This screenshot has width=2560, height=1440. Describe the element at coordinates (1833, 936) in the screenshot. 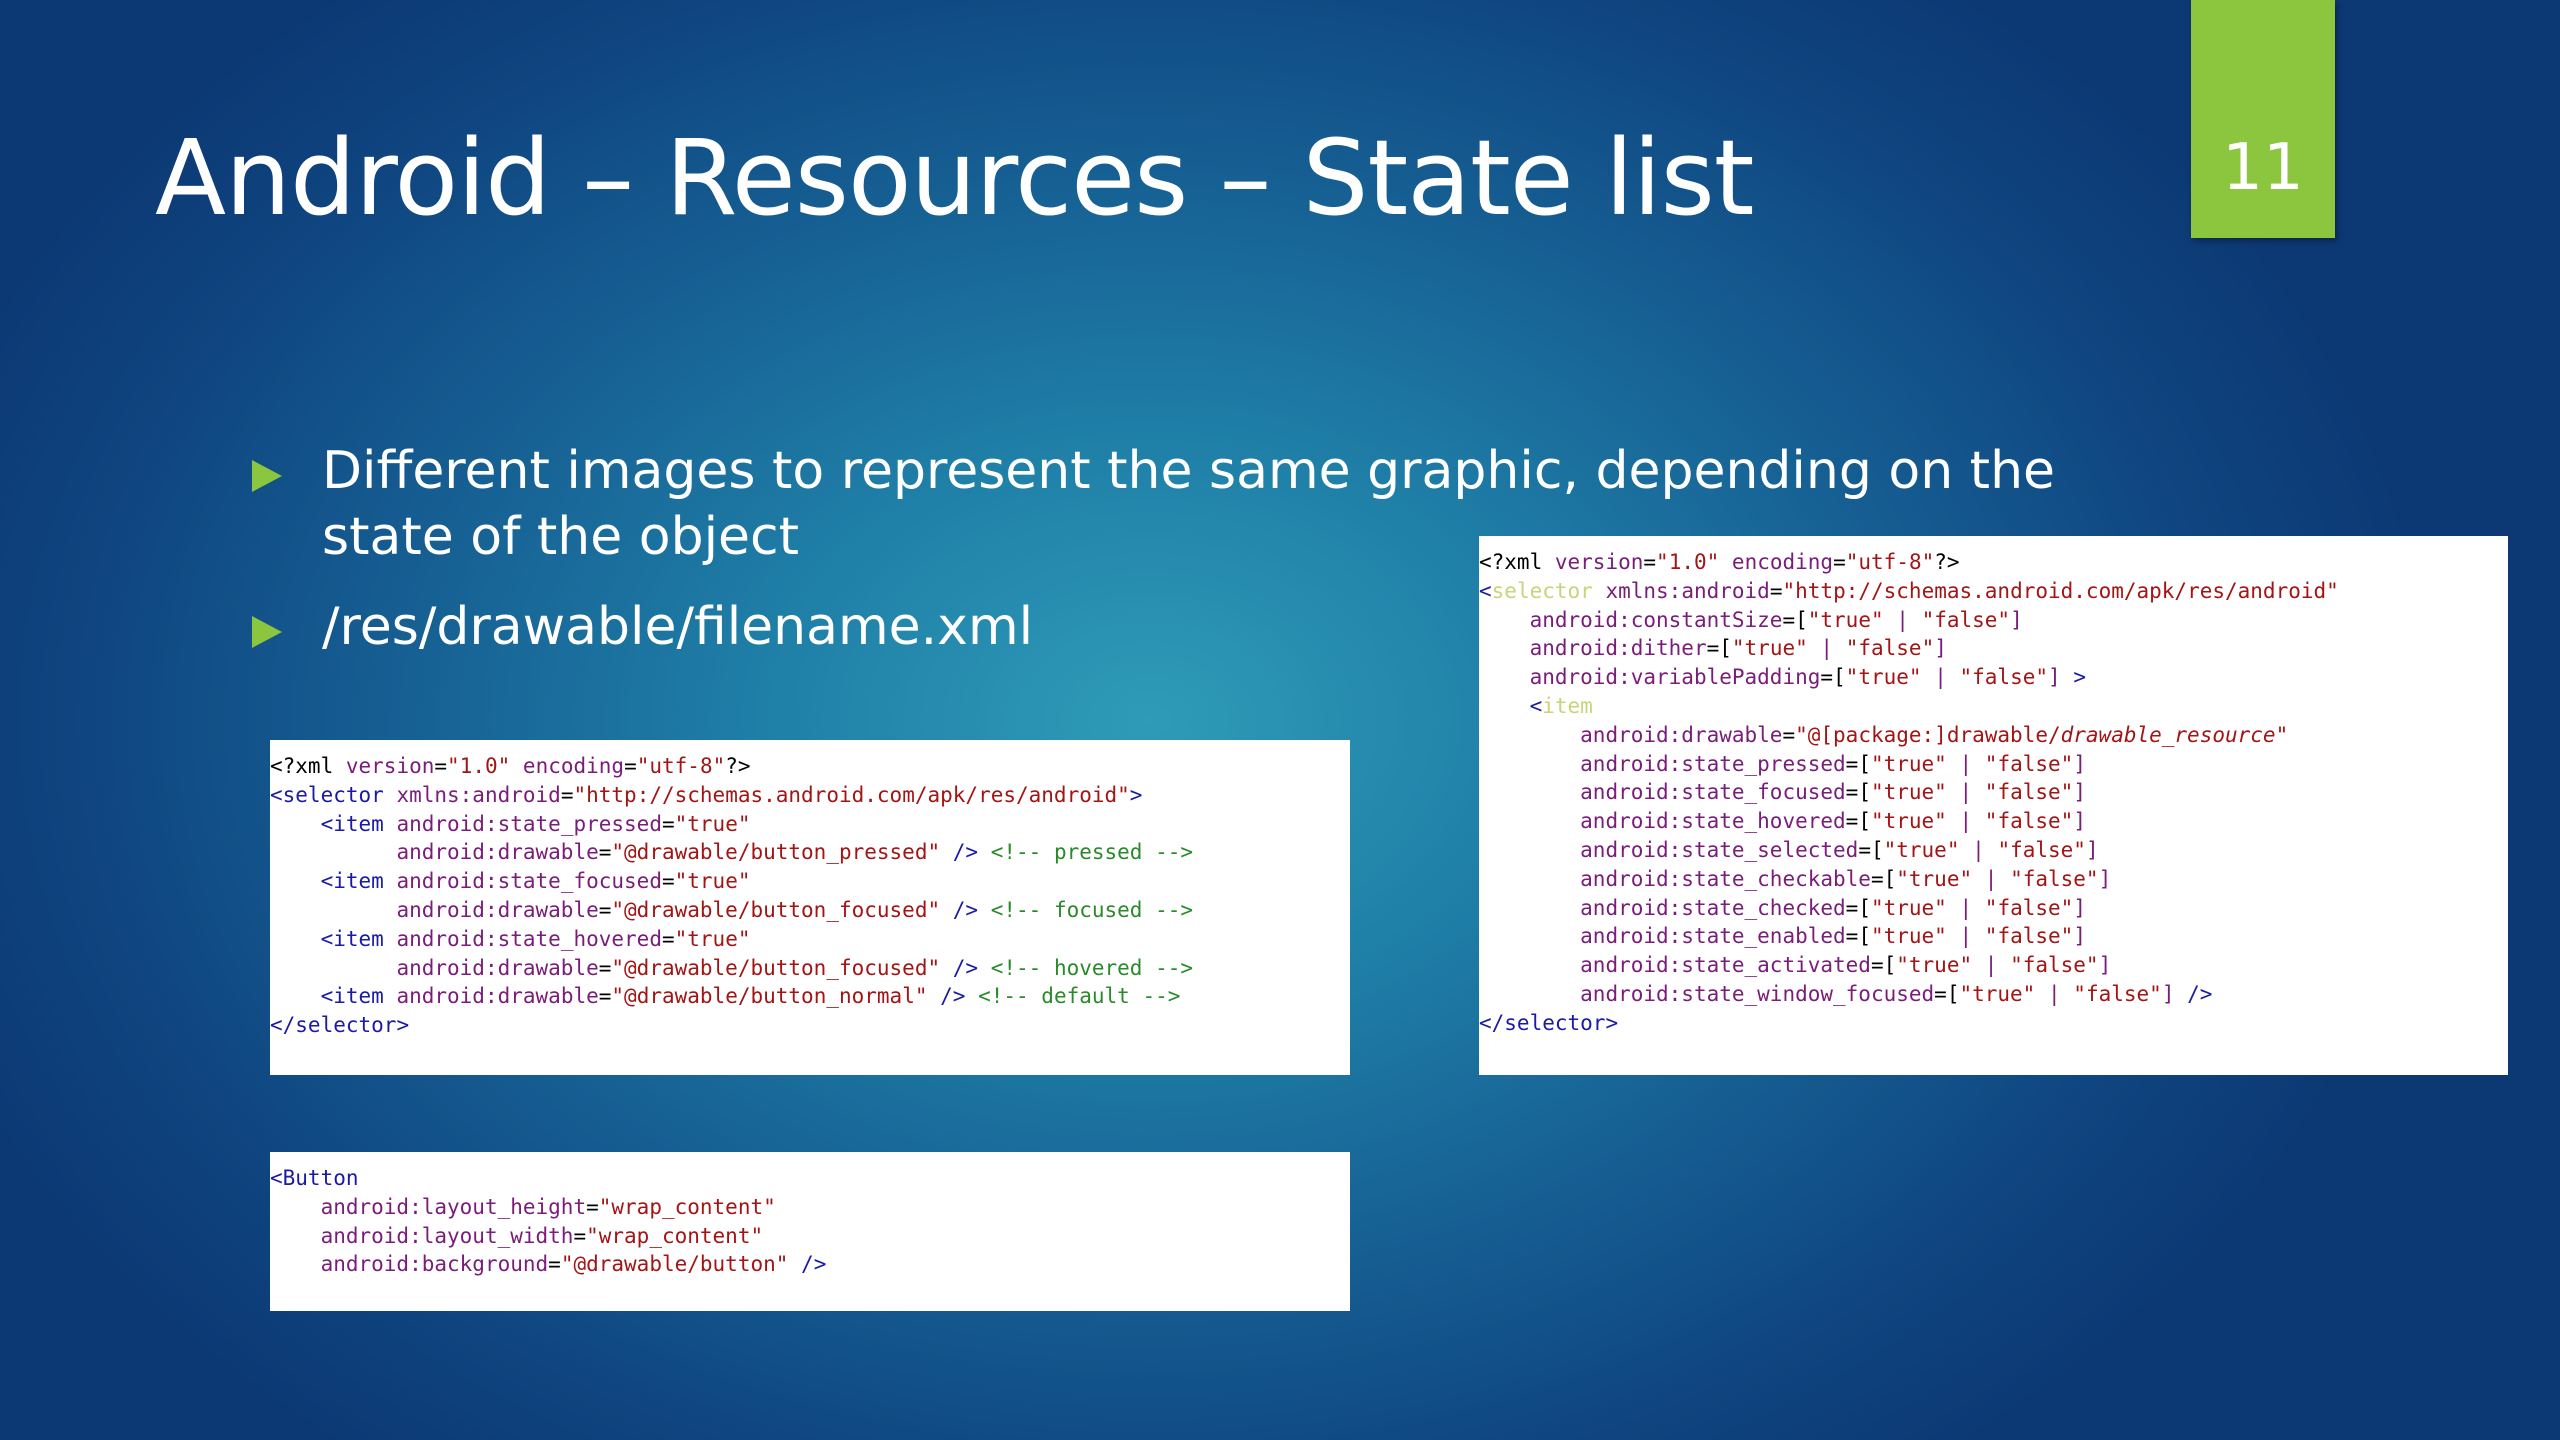

I see `code-line: android:state_enabled=["true" | "false"]` at that location.